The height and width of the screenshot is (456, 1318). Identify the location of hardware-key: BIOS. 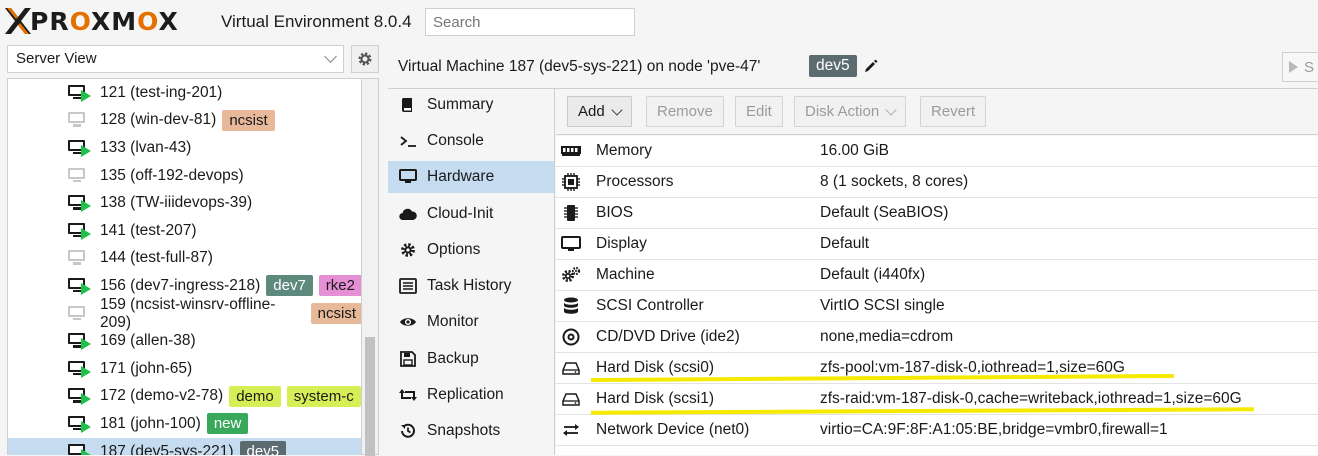
(615, 212).